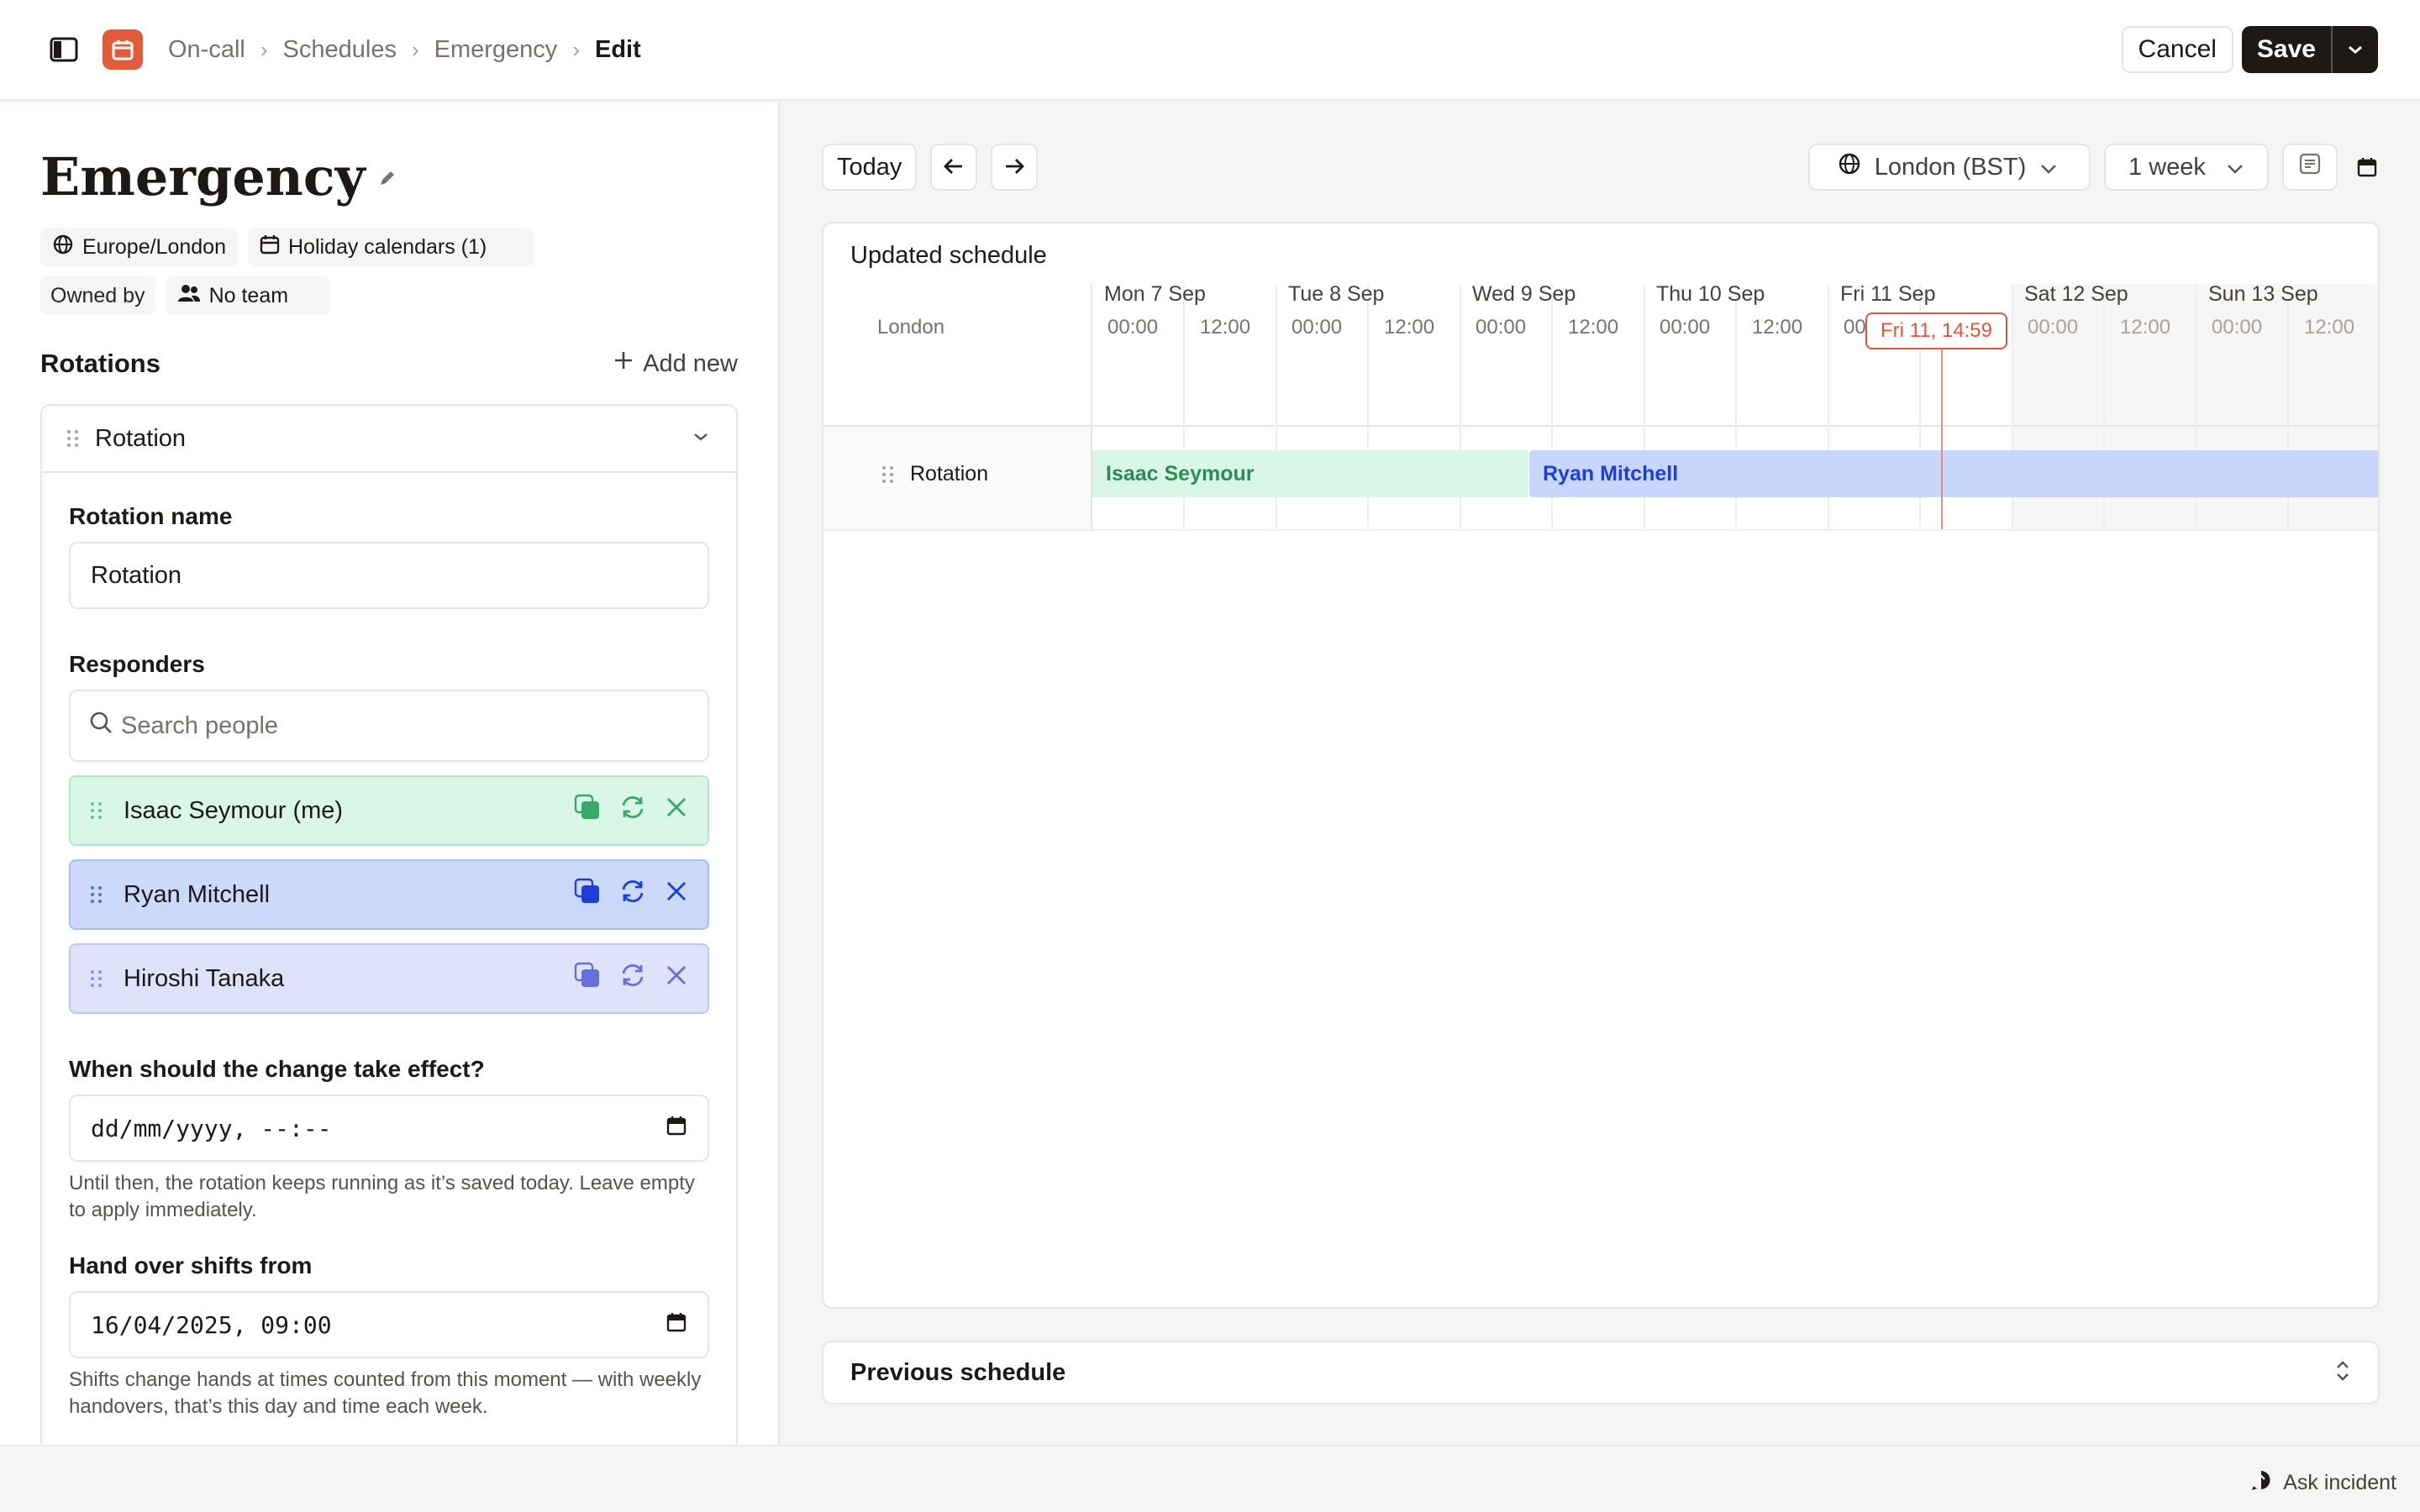 The width and height of the screenshot is (2420, 1512). What do you see at coordinates (389, 978) in the screenshot?
I see `responder-row: Hiroshi Tanaka` at bounding box center [389, 978].